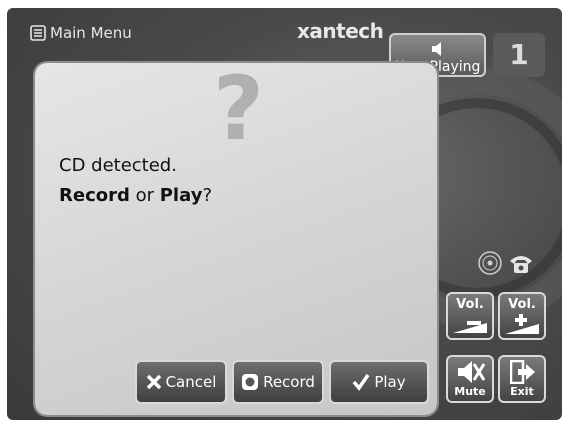 This screenshot has height=425, width=569. I want to click on play-word: Play, so click(181, 195).